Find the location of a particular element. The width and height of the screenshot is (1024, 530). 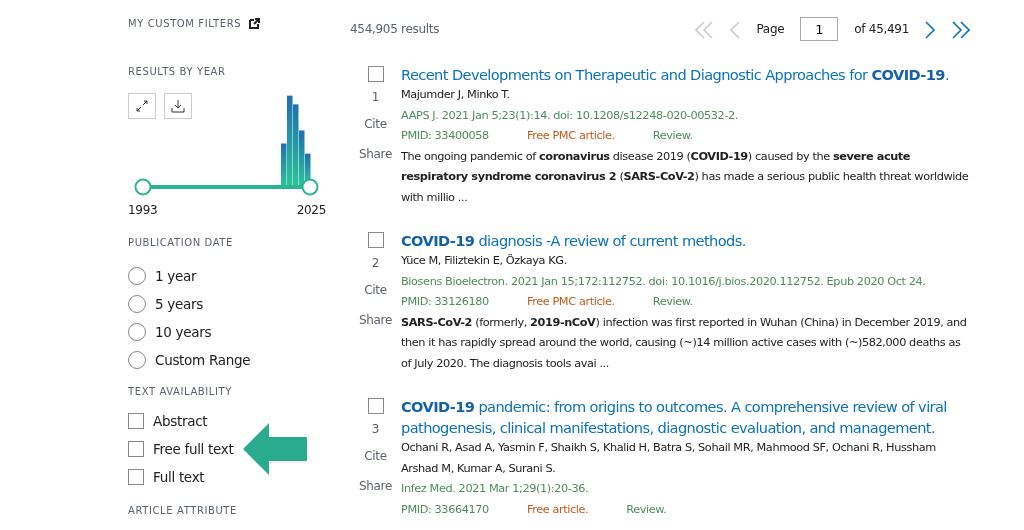

pmid-text: PMID: 33400058 is located at coordinates (445, 136).